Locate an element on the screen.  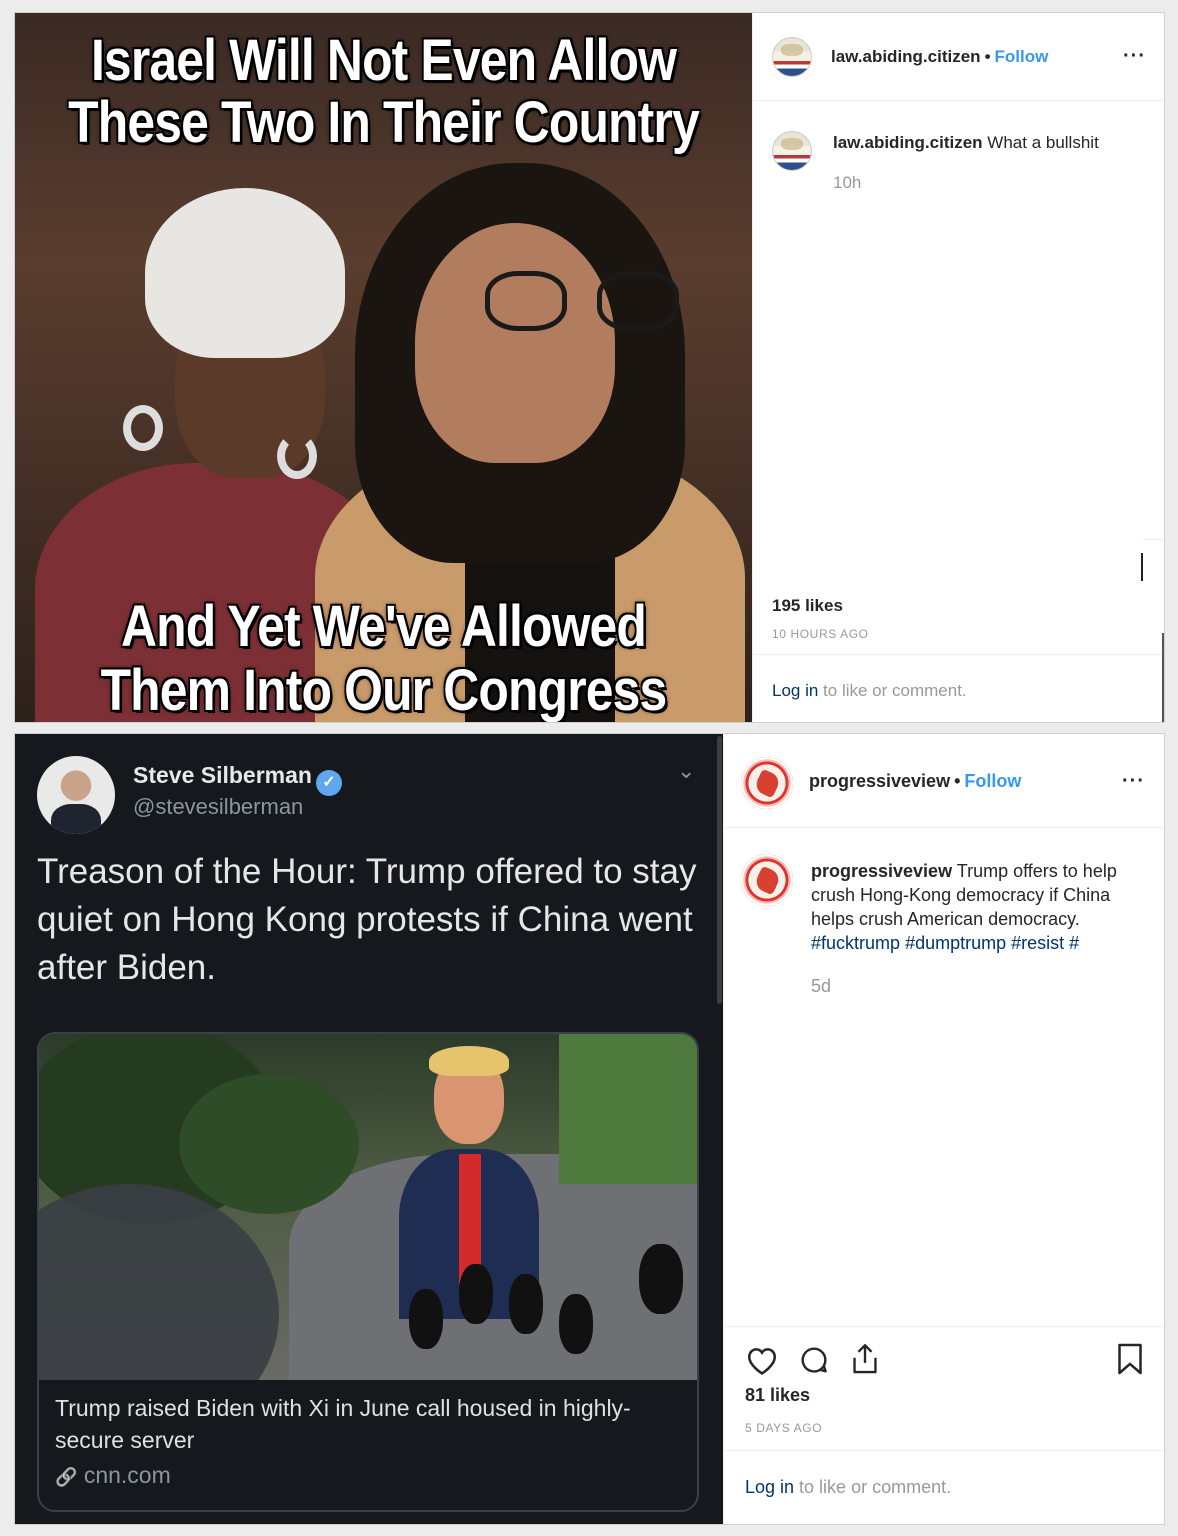
post-2-avatar is located at coordinates (767, 783).